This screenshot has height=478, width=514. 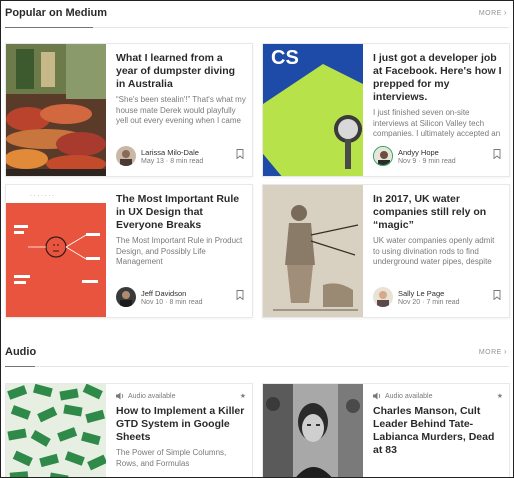 I want to click on story-meta: Nov 20 · 7 min read, so click(x=429, y=302).